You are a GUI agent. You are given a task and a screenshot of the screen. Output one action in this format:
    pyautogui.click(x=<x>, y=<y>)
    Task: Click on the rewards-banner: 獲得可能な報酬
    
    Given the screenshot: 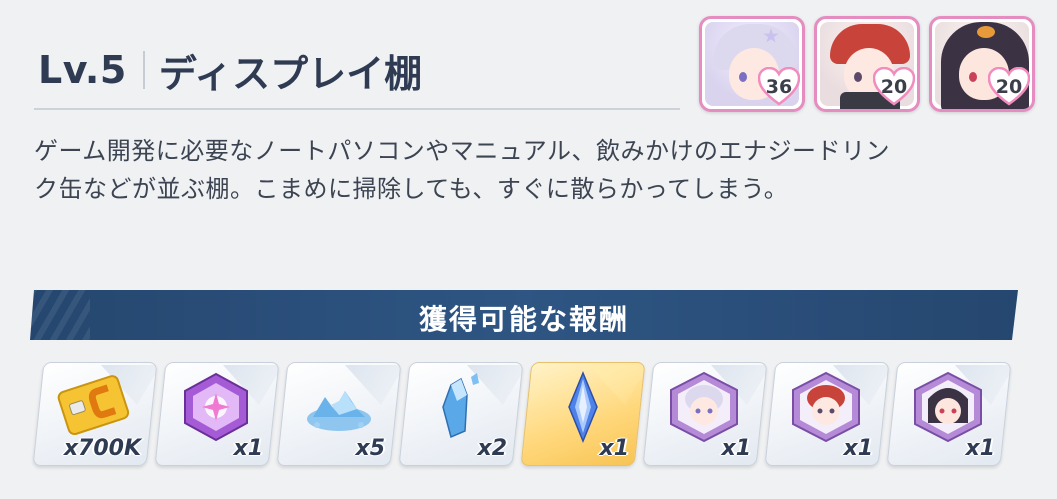 What is the action you would take?
    pyautogui.click(x=524, y=315)
    